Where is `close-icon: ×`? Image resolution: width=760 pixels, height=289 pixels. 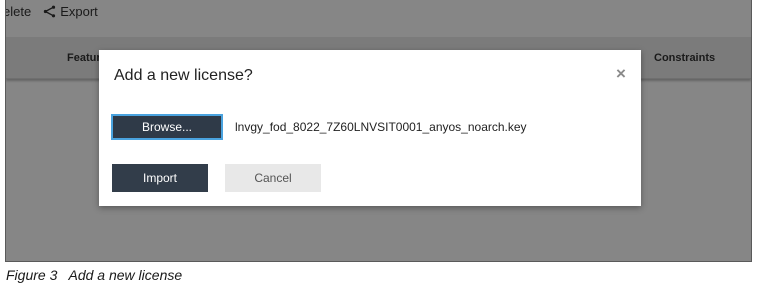
close-icon: × is located at coordinates (621, 74).